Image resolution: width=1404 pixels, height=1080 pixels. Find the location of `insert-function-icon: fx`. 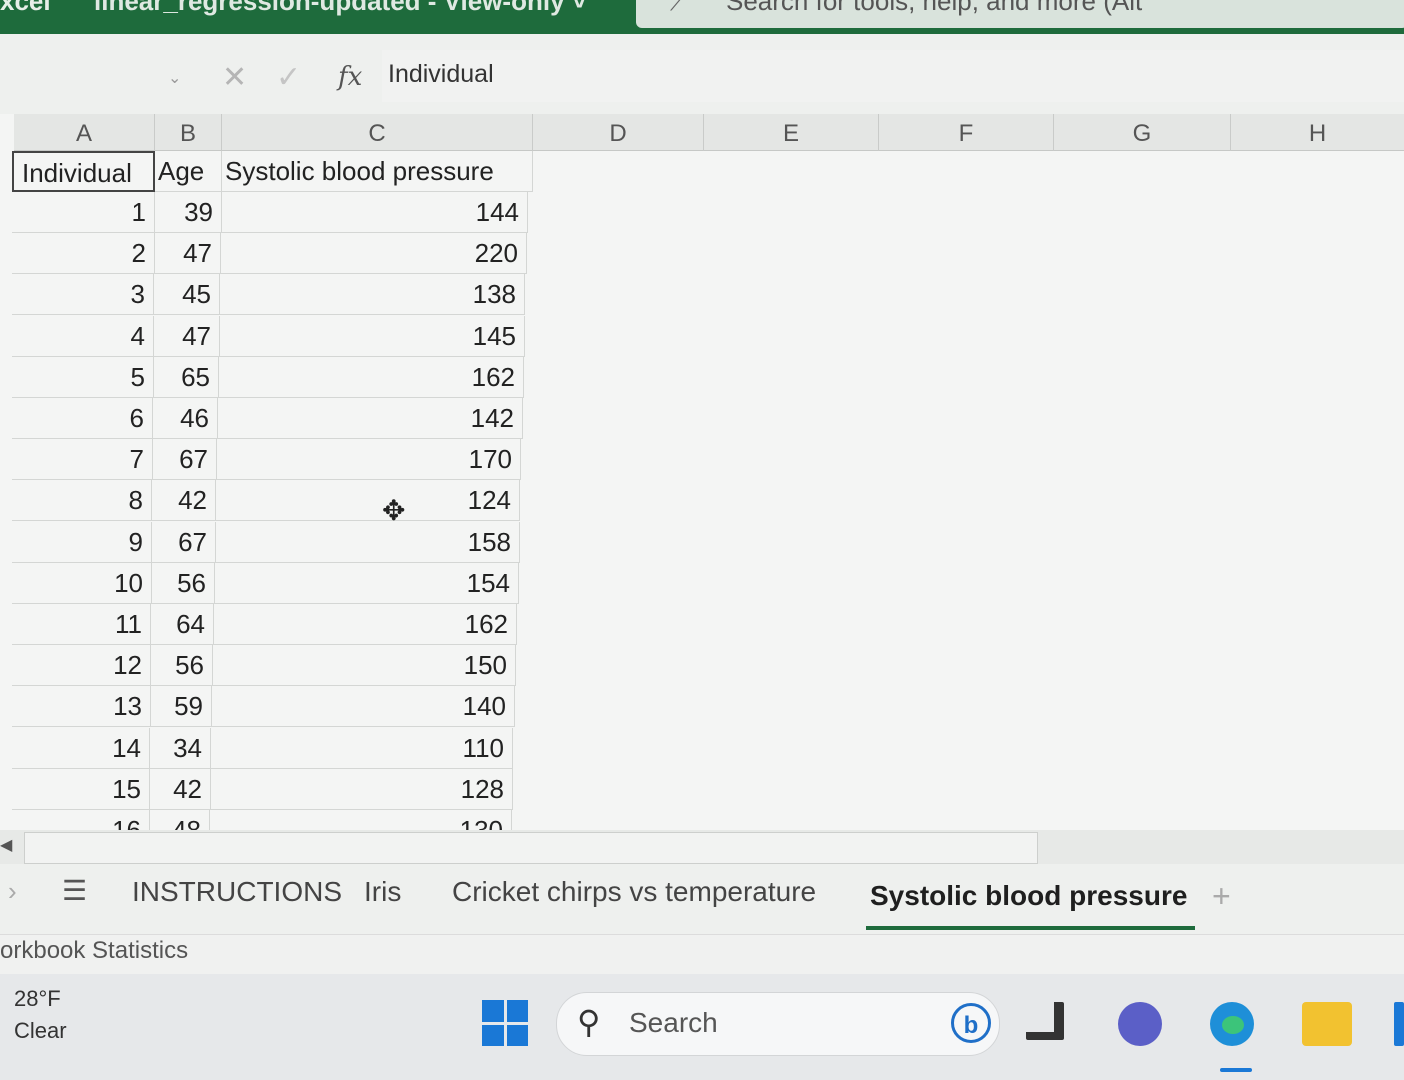

insert-function-icon: fx is located at coordinates (350, 77).